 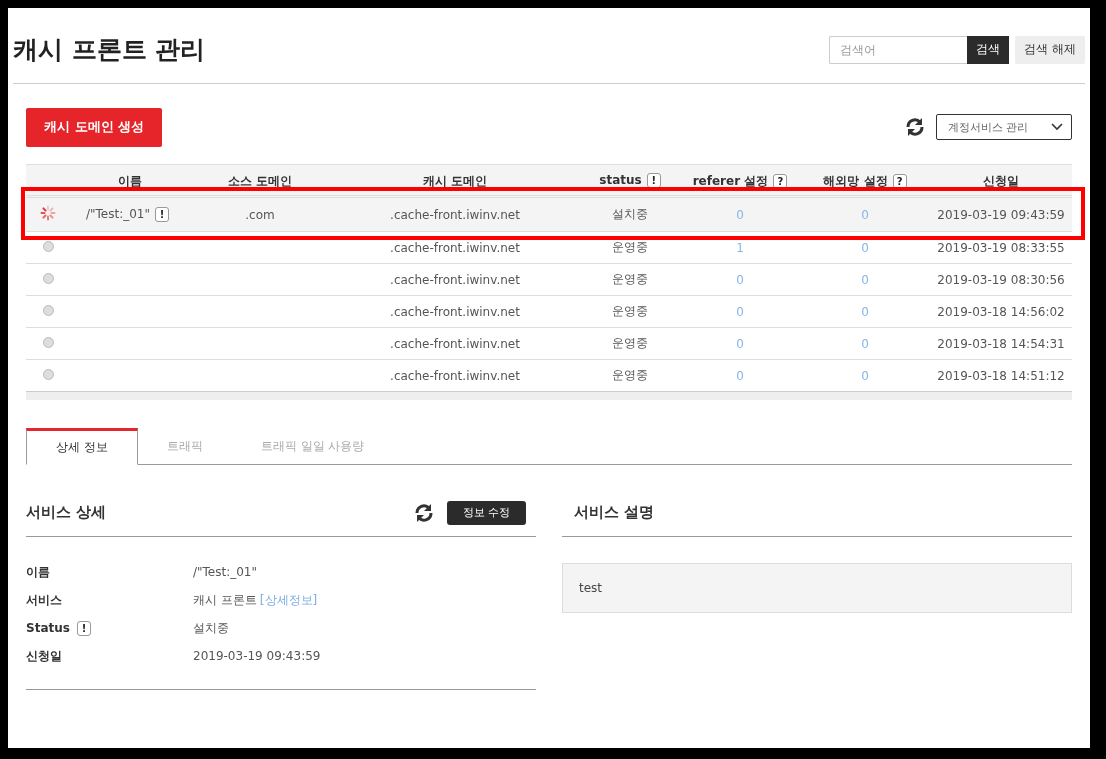 What do you see at coordinates (1004, 127) in the screenshot?
I see `service-dropdown: 계정서비스 관리` at bounding box center [1004, 127].